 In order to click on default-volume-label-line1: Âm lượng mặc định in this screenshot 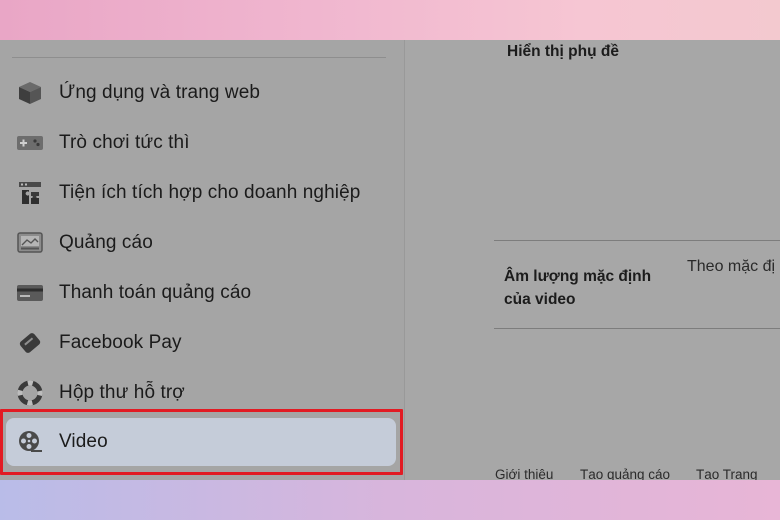, I will do `click(578, 276)`.